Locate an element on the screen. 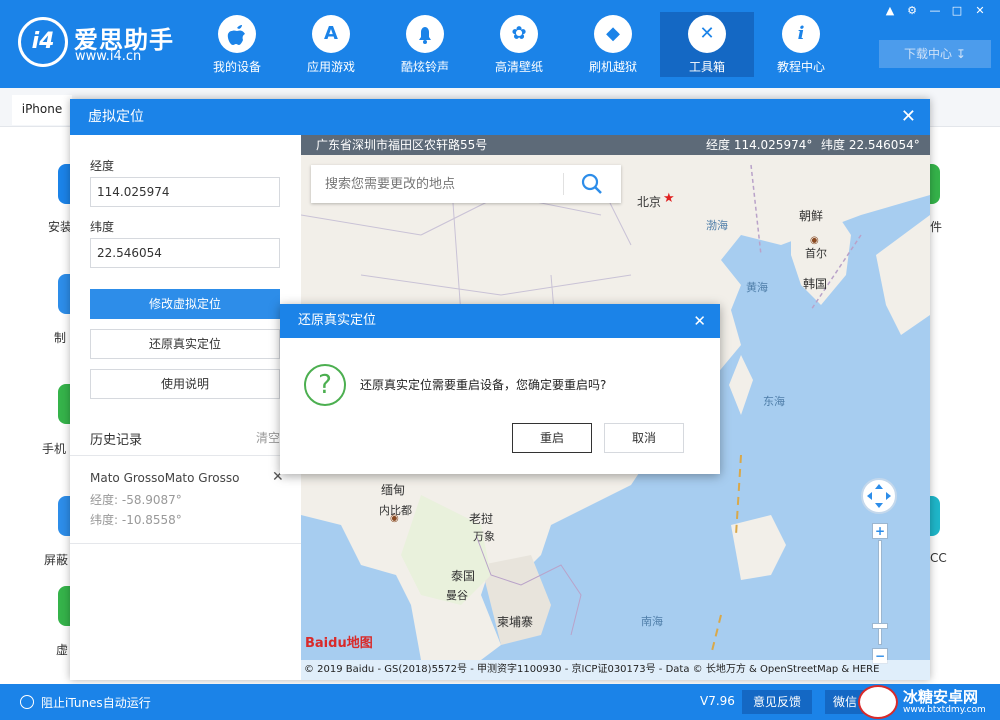 This screenshot has height=720, width=1000. map-address: 广东省深圳市福田区农轩路55号 is located at coordinates (402, 145).